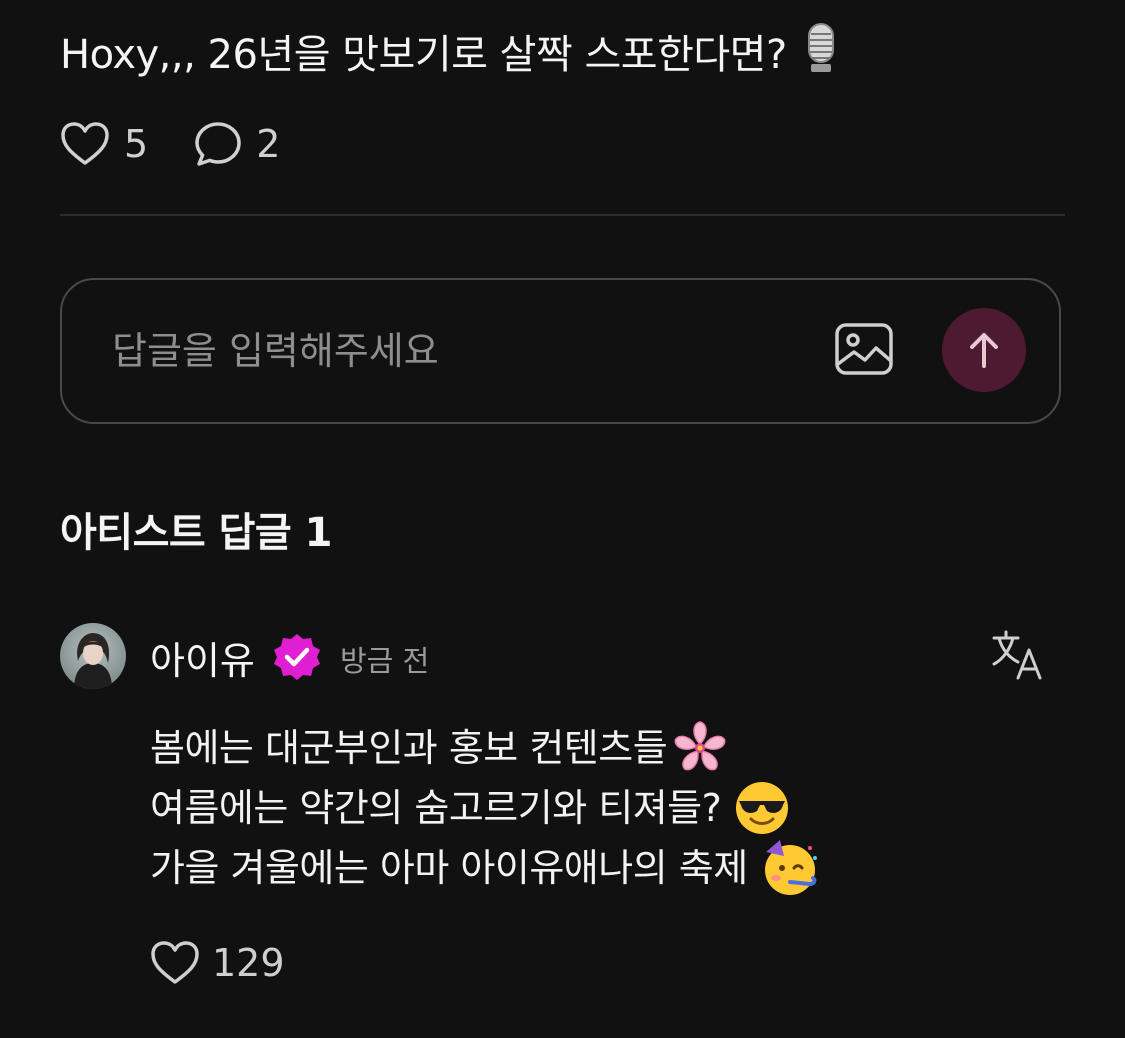 The height and width of the screenshot is (1038, 1125). Describe the element at coordinates (268, 144) in the screenshot. I see `comment-count: 2` at that location.